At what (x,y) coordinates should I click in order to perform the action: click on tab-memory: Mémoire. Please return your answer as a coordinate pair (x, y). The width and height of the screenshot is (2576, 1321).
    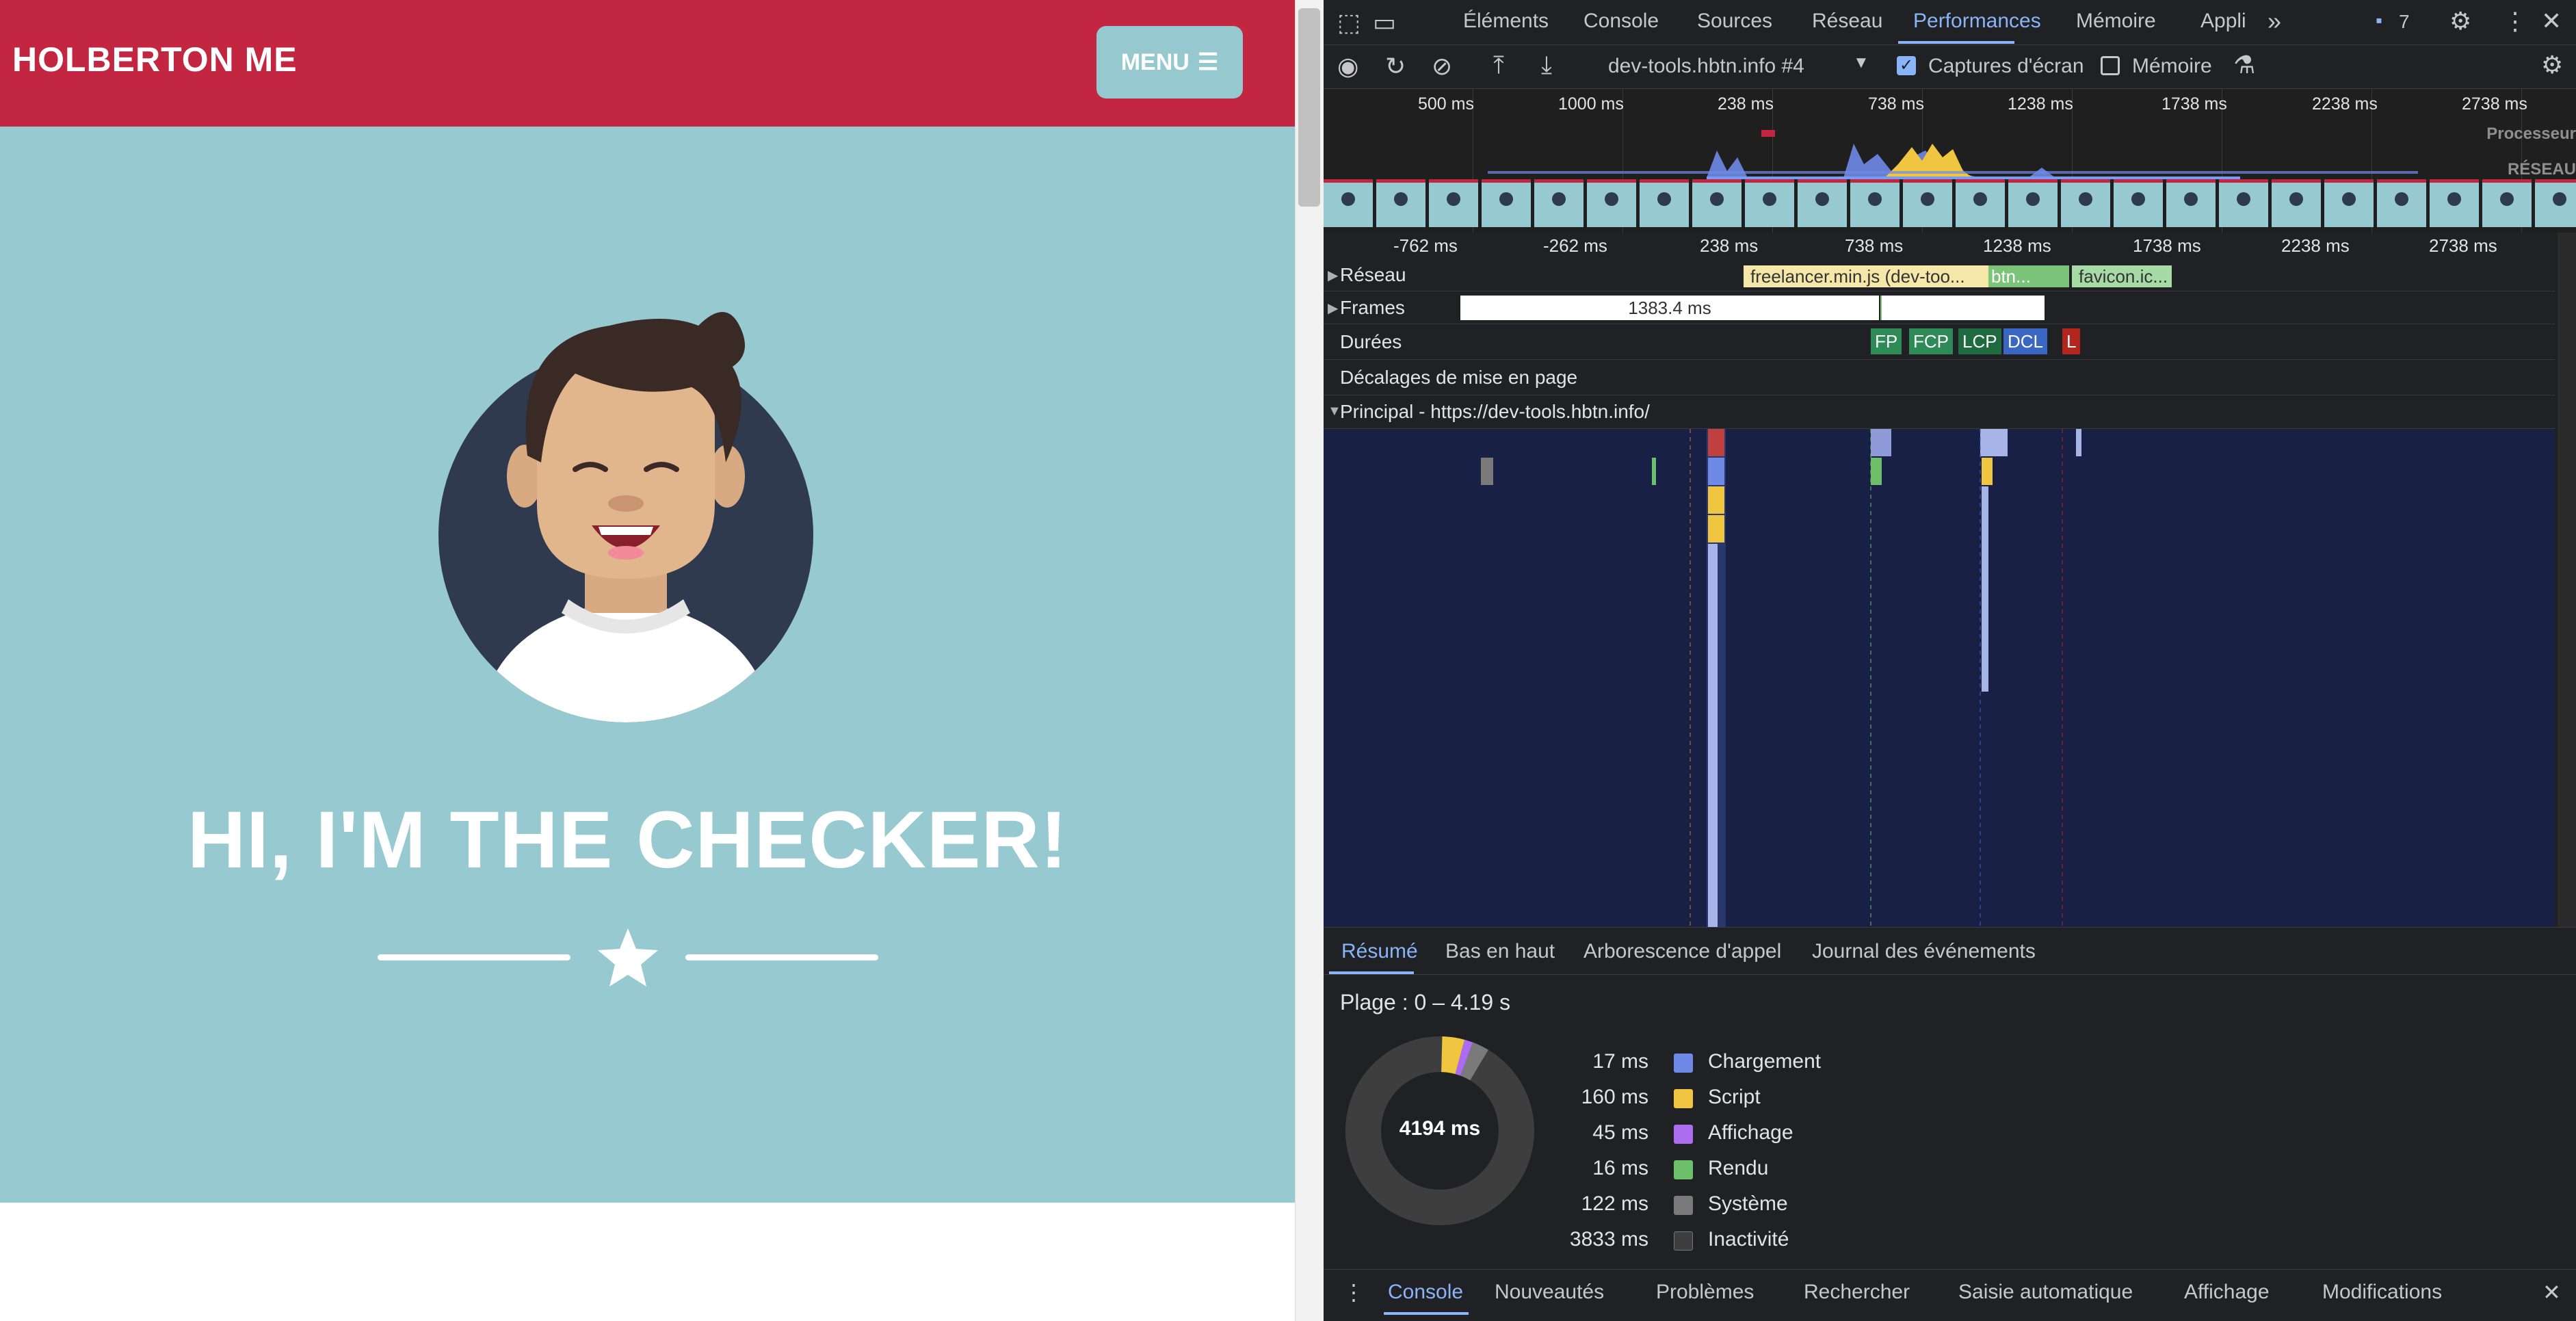
    Looking at the image, I should click on (2116, 21).